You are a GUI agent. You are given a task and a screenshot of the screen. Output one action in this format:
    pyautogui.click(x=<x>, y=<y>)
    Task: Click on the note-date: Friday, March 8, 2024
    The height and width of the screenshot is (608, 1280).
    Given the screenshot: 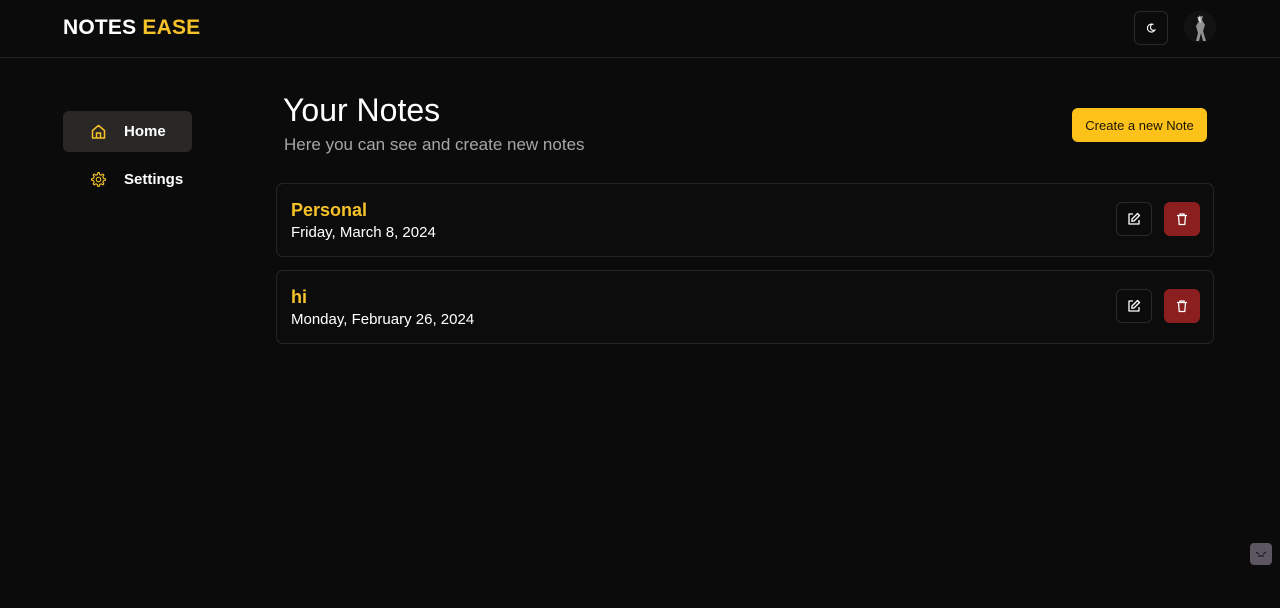 What is the action you would take?
    pyautogui.click(x=363, y=232)
    